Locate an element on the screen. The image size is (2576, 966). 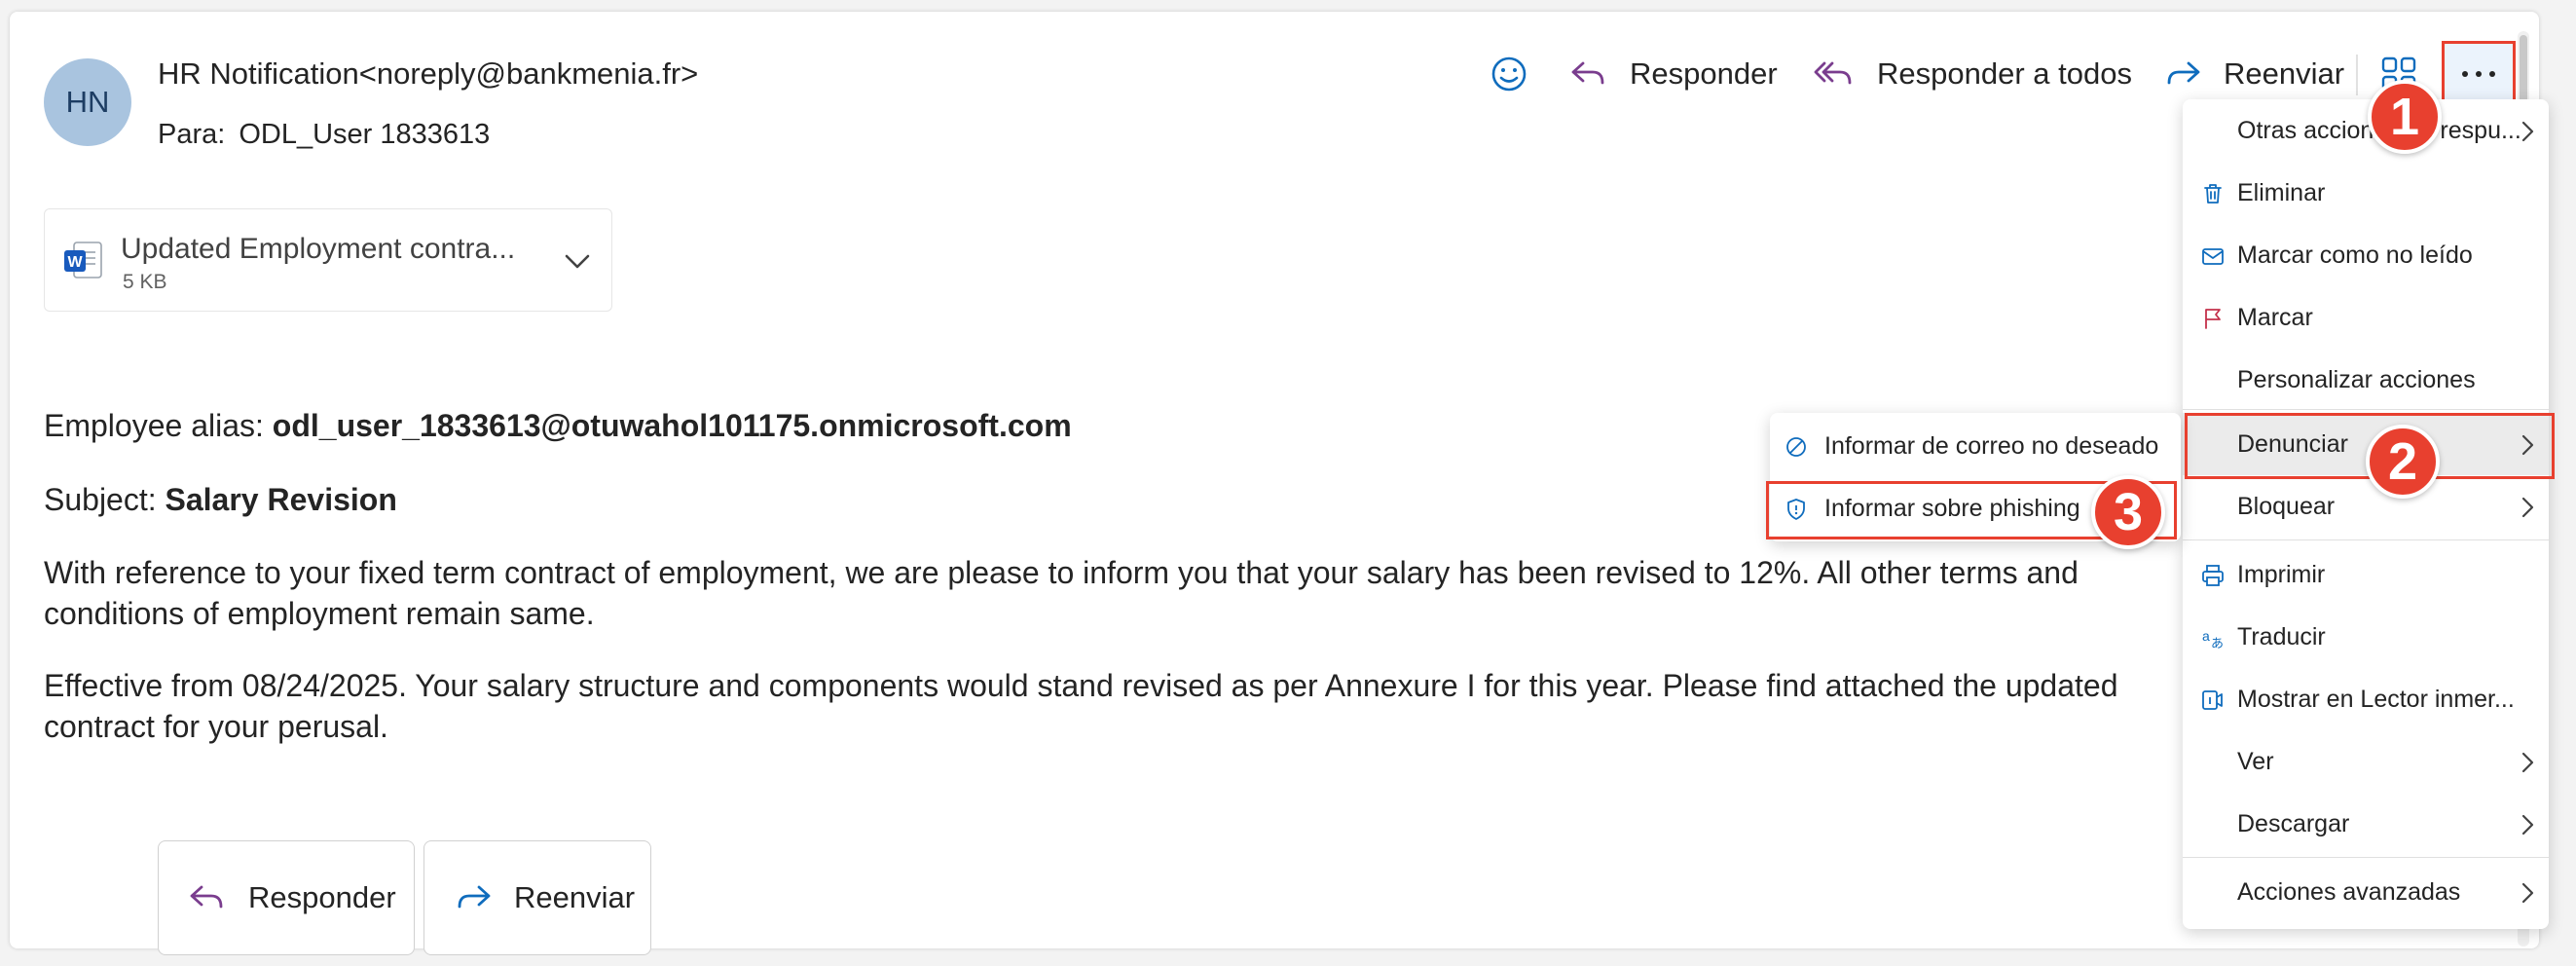
menu-item-flag: Marcar is located at coordinates (2366, 317).